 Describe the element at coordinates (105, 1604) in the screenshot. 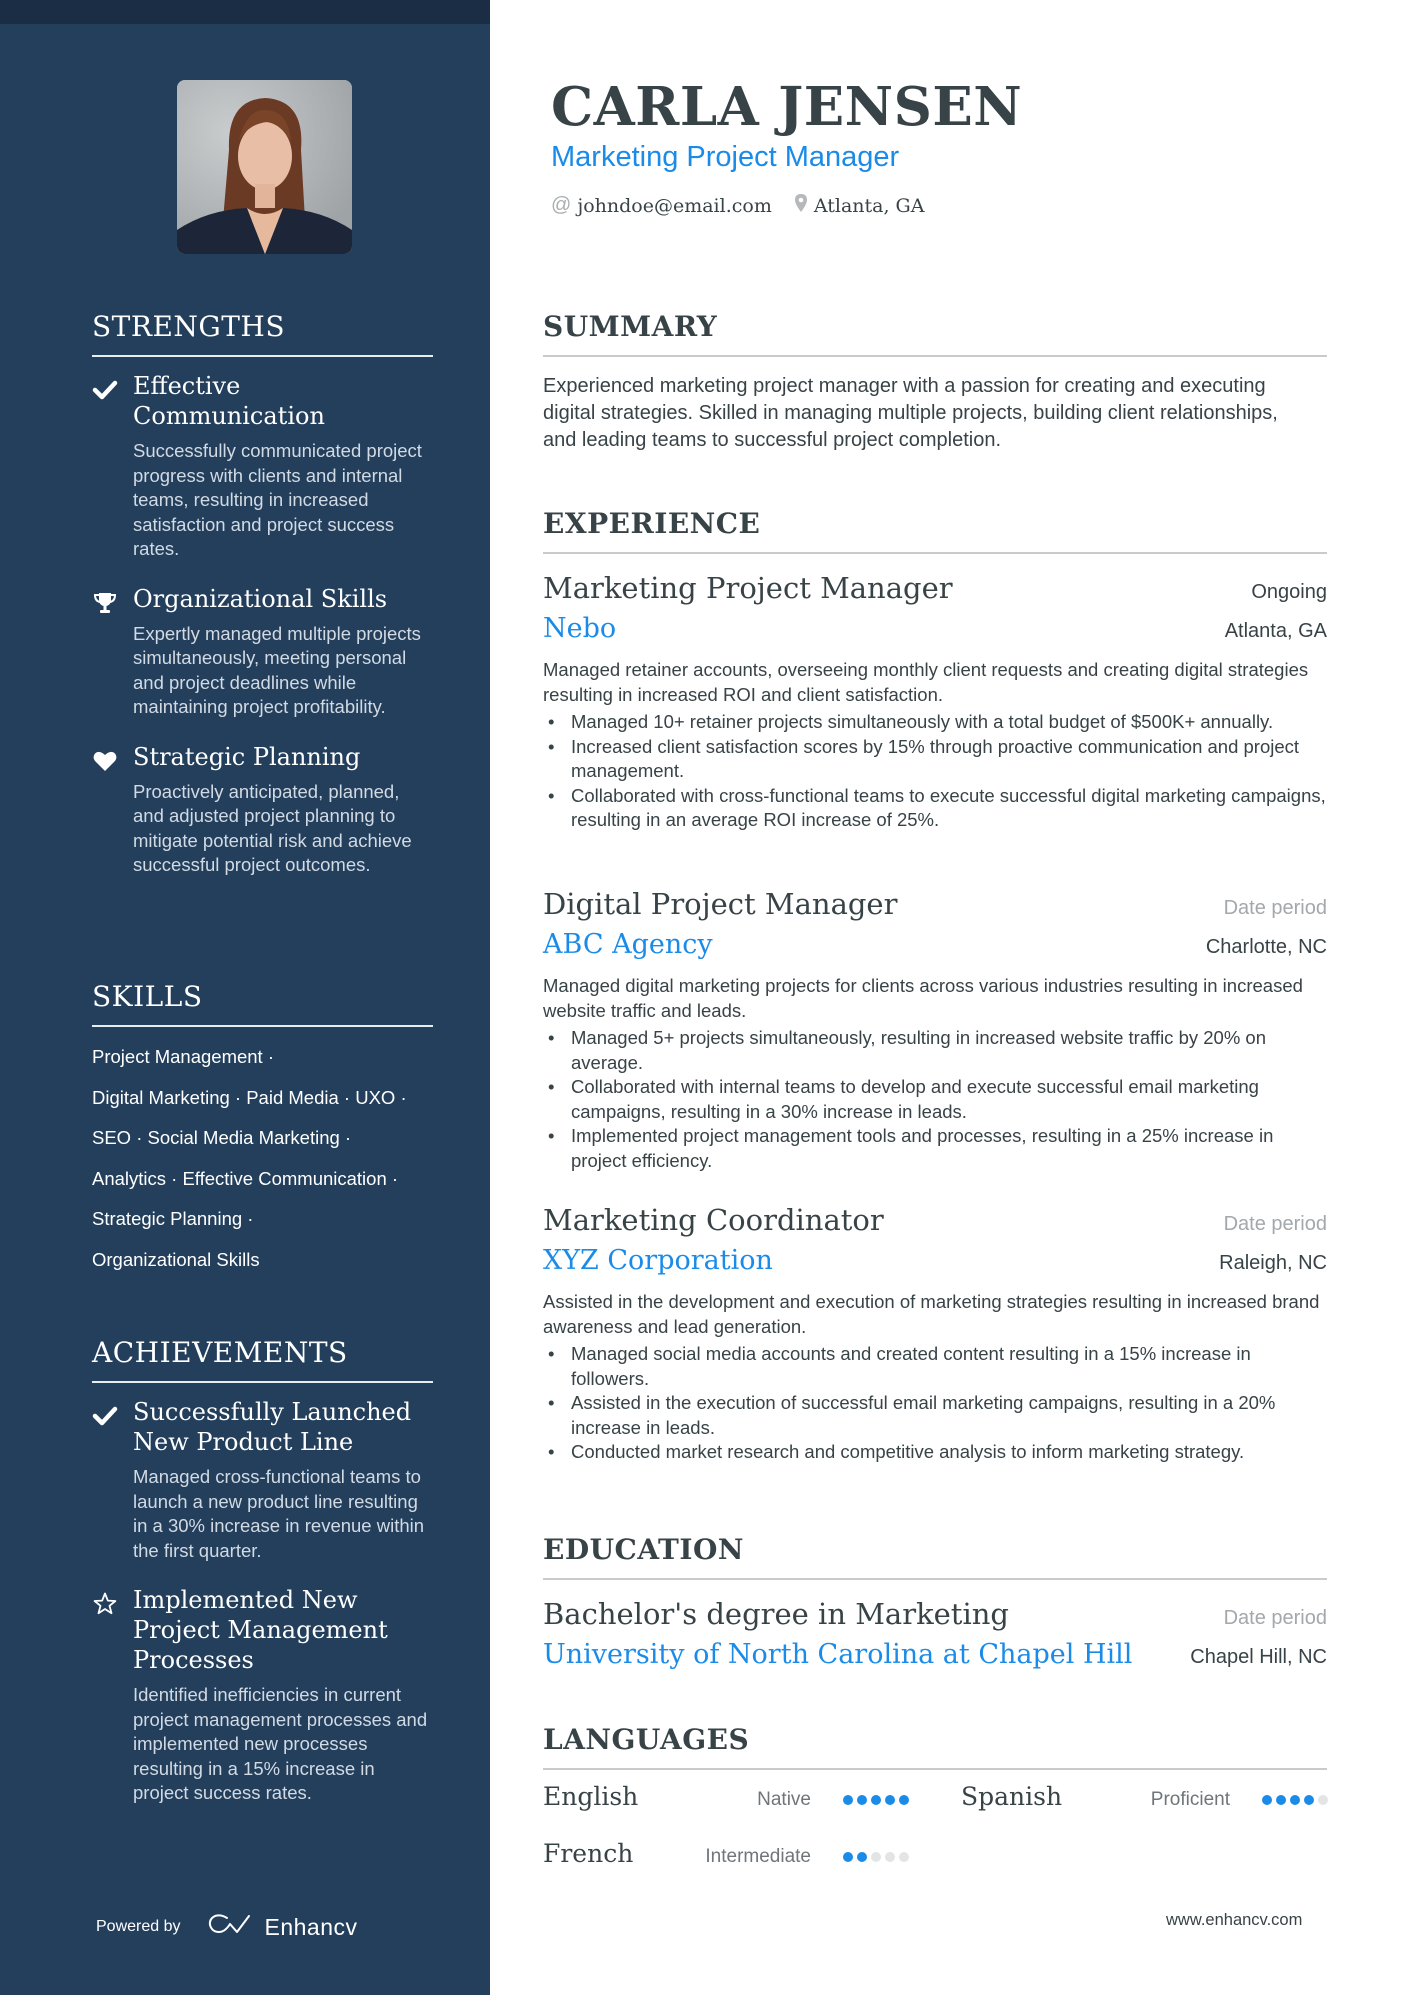

I see `star-outline-icon` at that location.